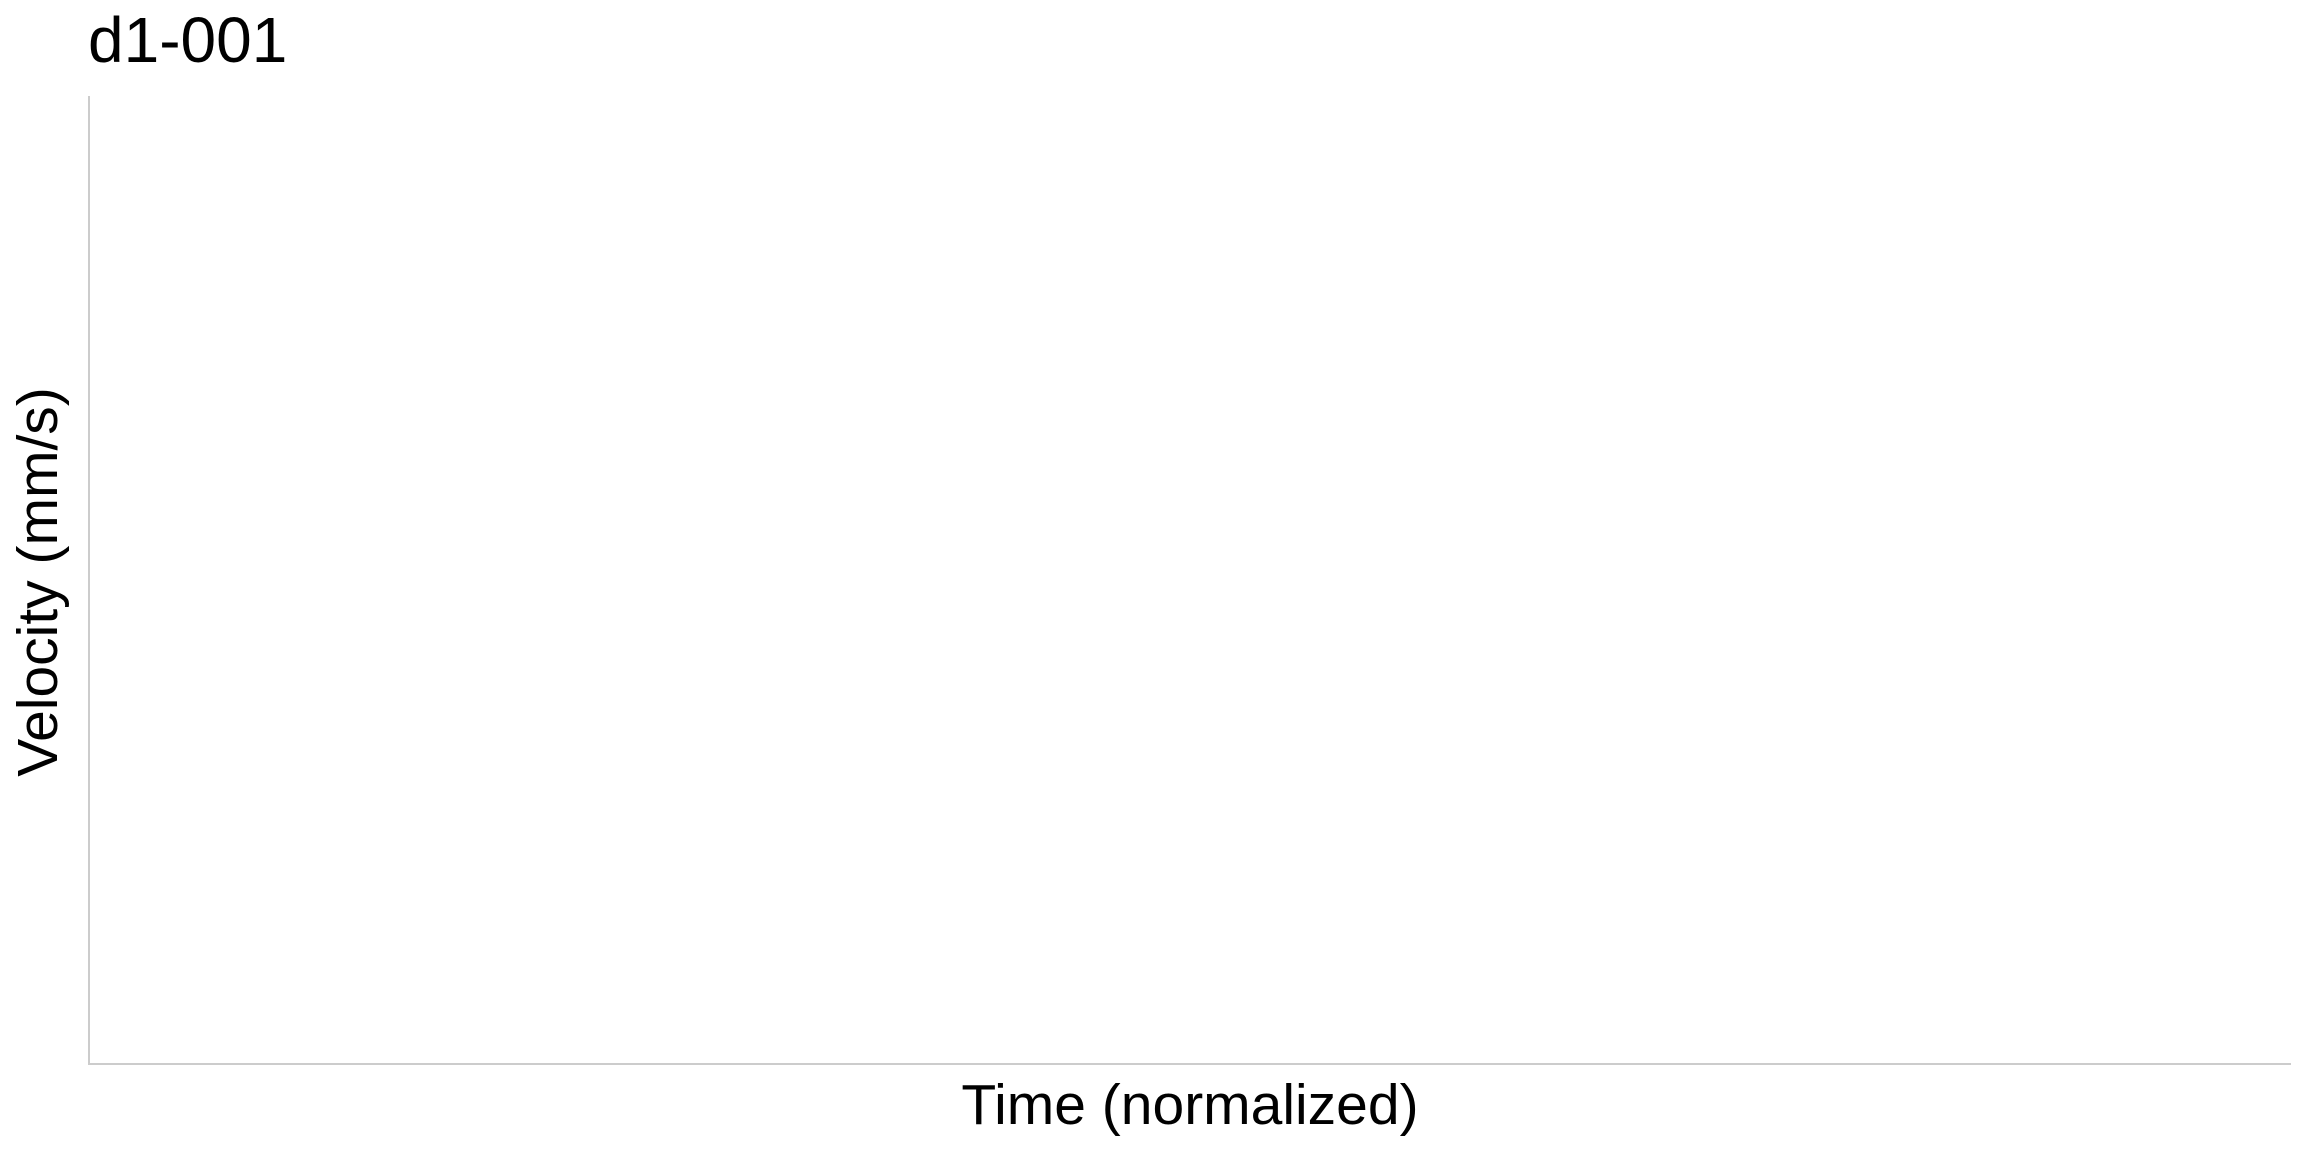 This screenshot has width=2304, height=1152. Describe the element at coordinates (38, 582) in the screenshot. I see `y-axis-label: Velocity (mm/s)` at that location.